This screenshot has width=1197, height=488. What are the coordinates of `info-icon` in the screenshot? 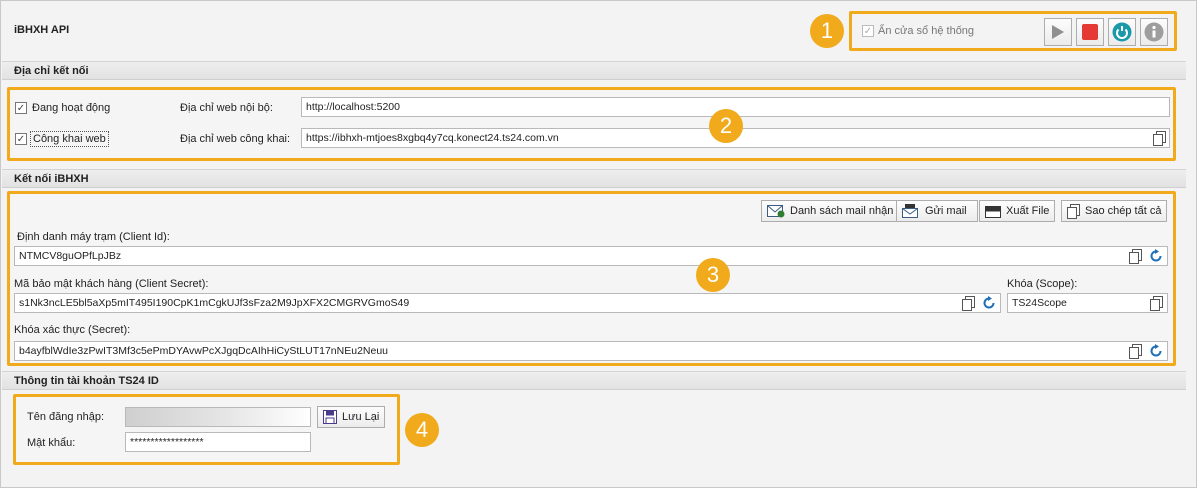 It's located at (1154, 32).